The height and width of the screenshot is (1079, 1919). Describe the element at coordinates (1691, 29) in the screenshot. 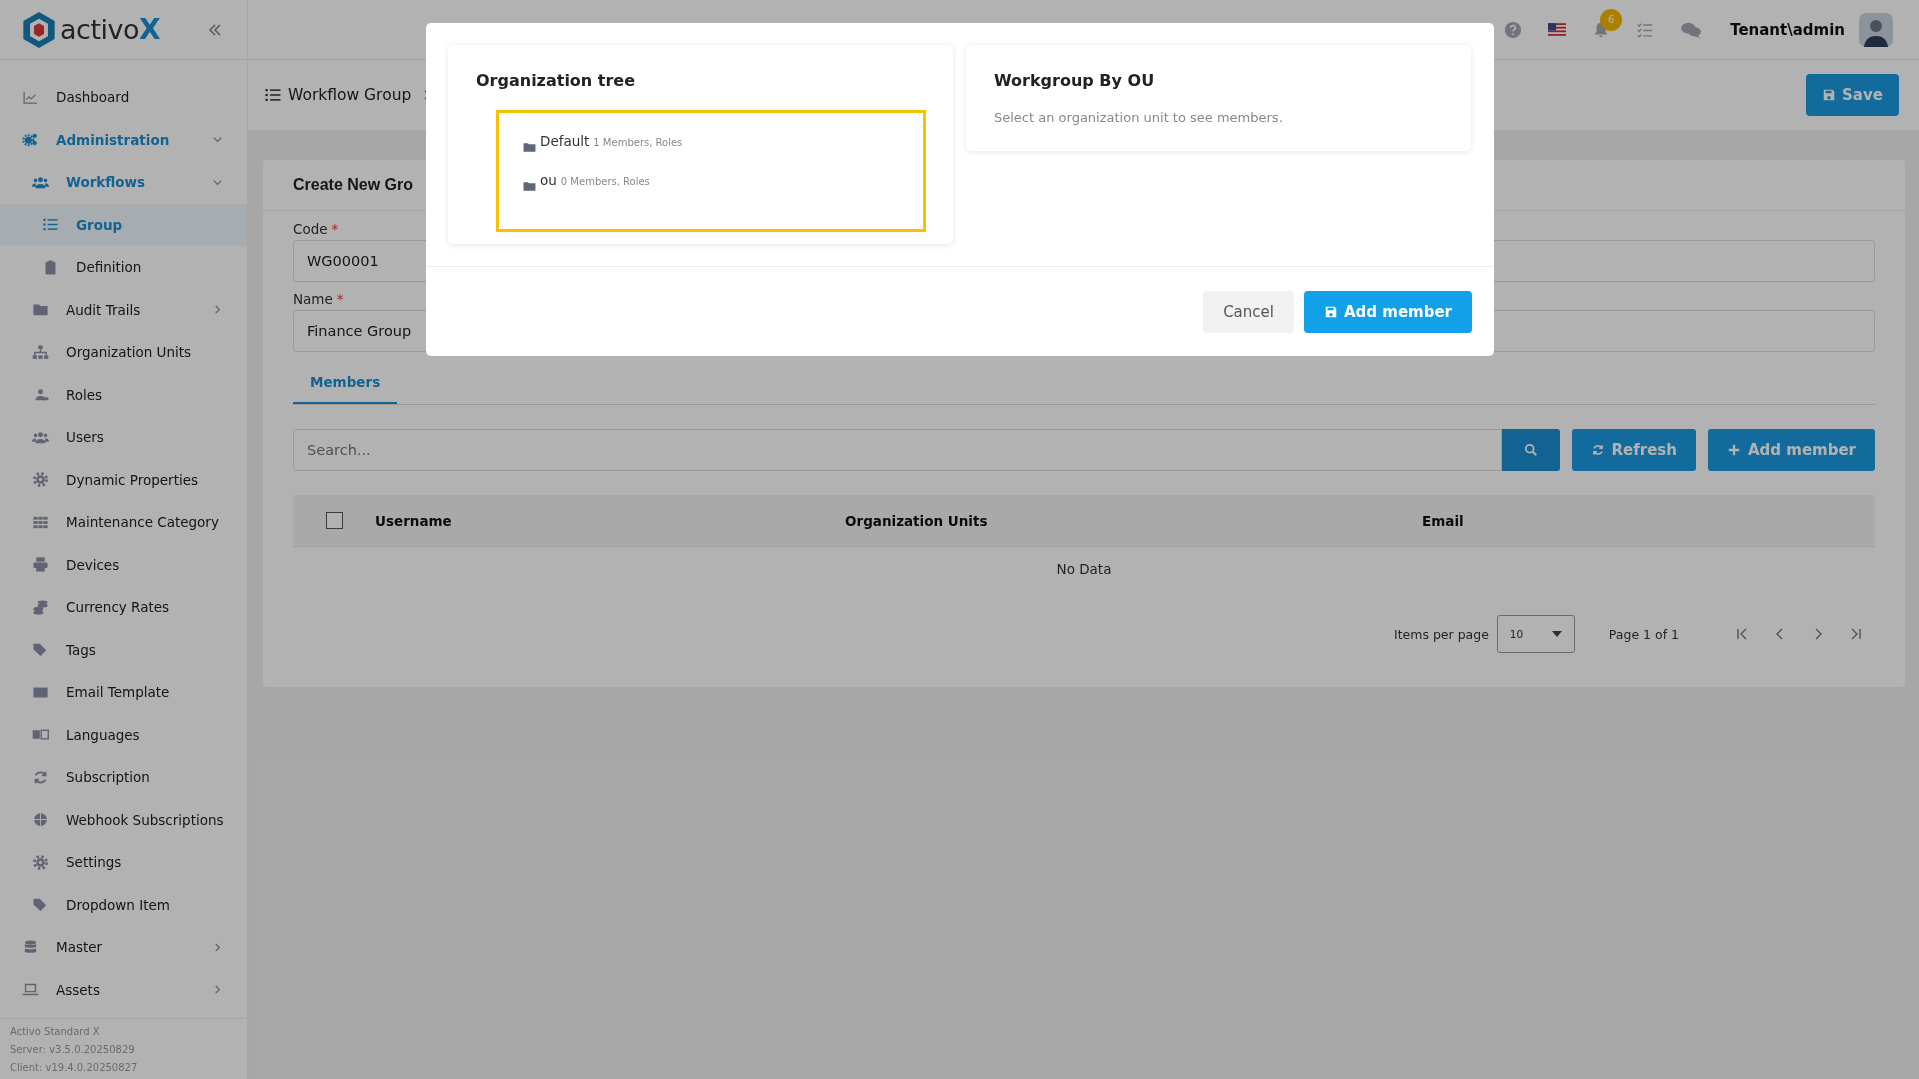

I see `chat-icon` at that location.